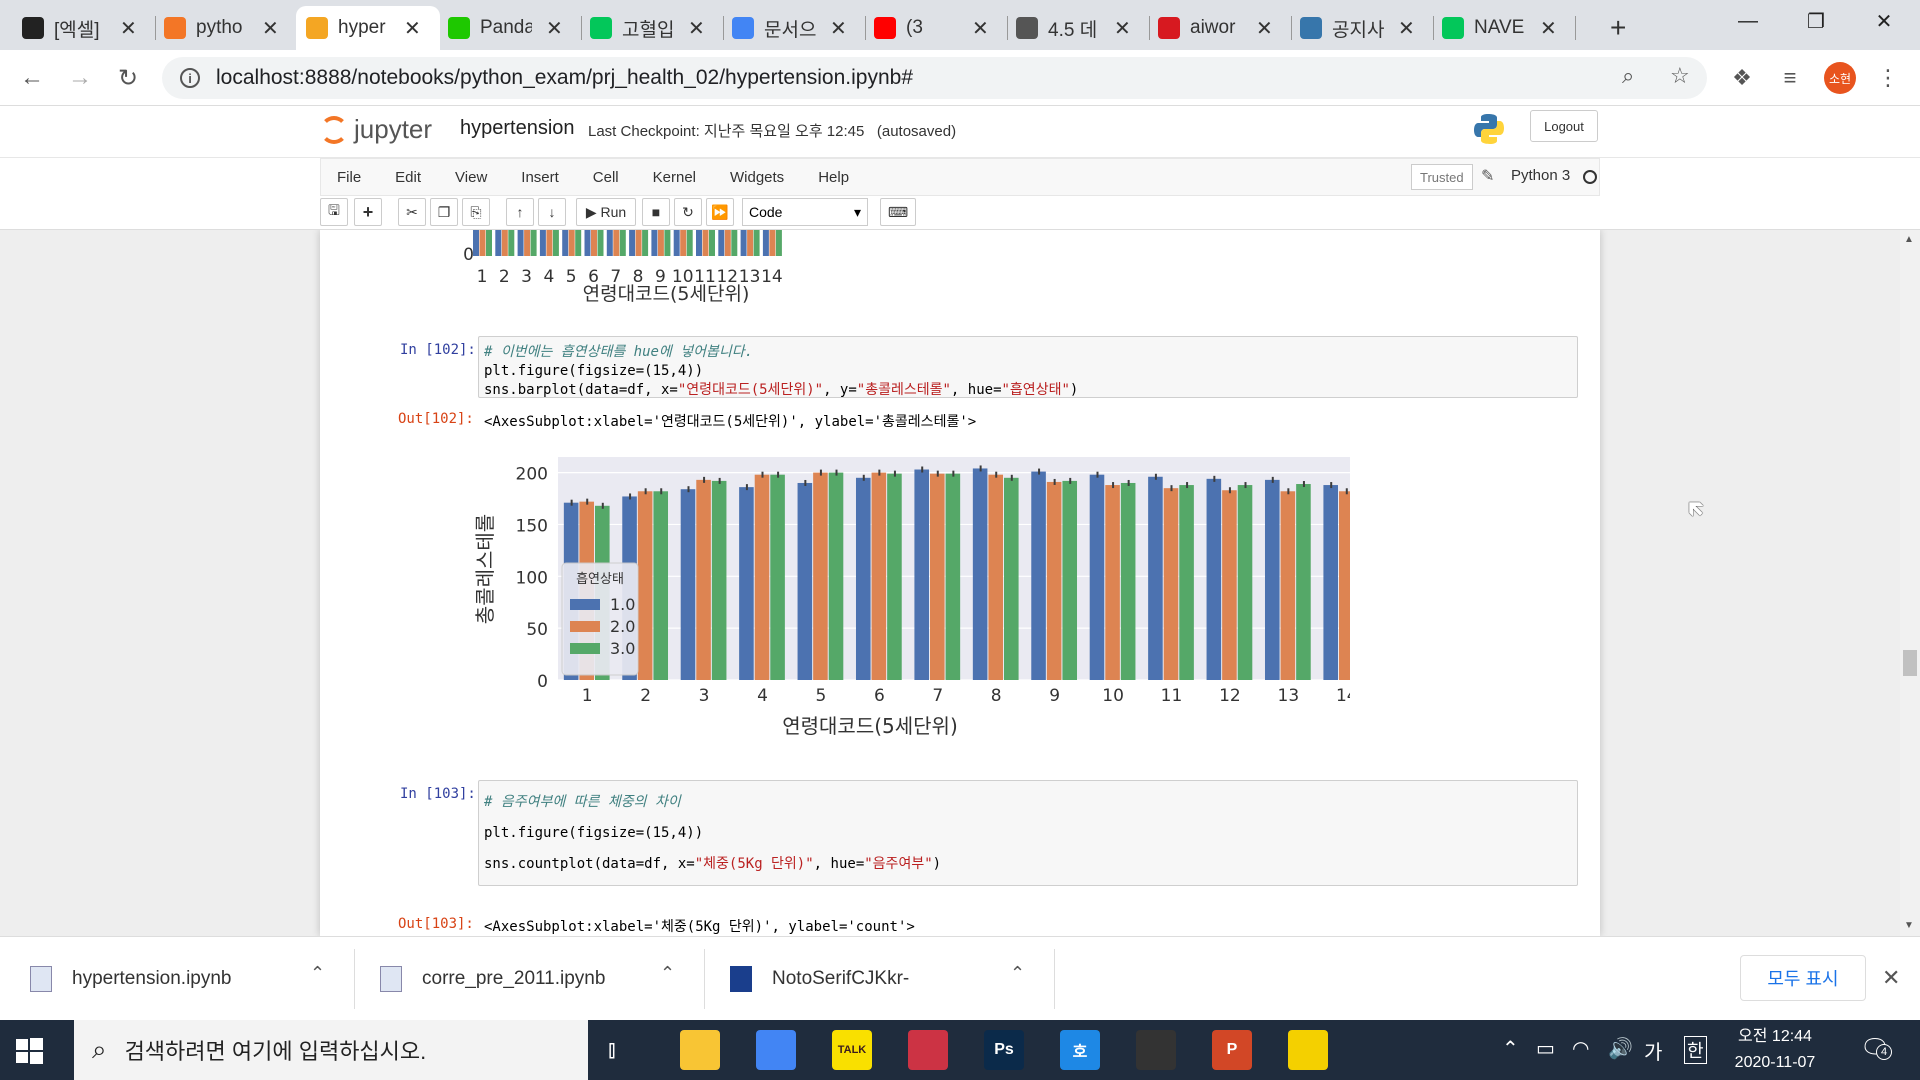 This screenshot has width=1920, height=1080. I want to click on windows-start-icon, so click(29, 1051).